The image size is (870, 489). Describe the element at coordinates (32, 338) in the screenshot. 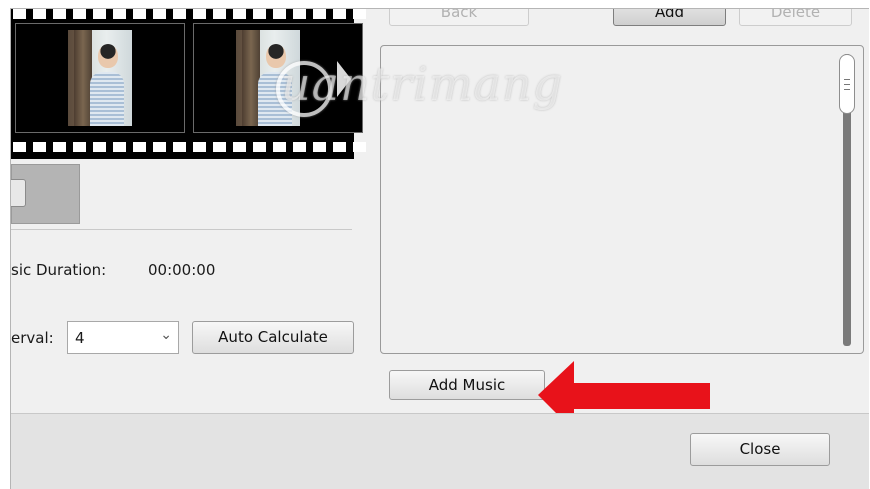

I see `interval-label: erval:` at that location.